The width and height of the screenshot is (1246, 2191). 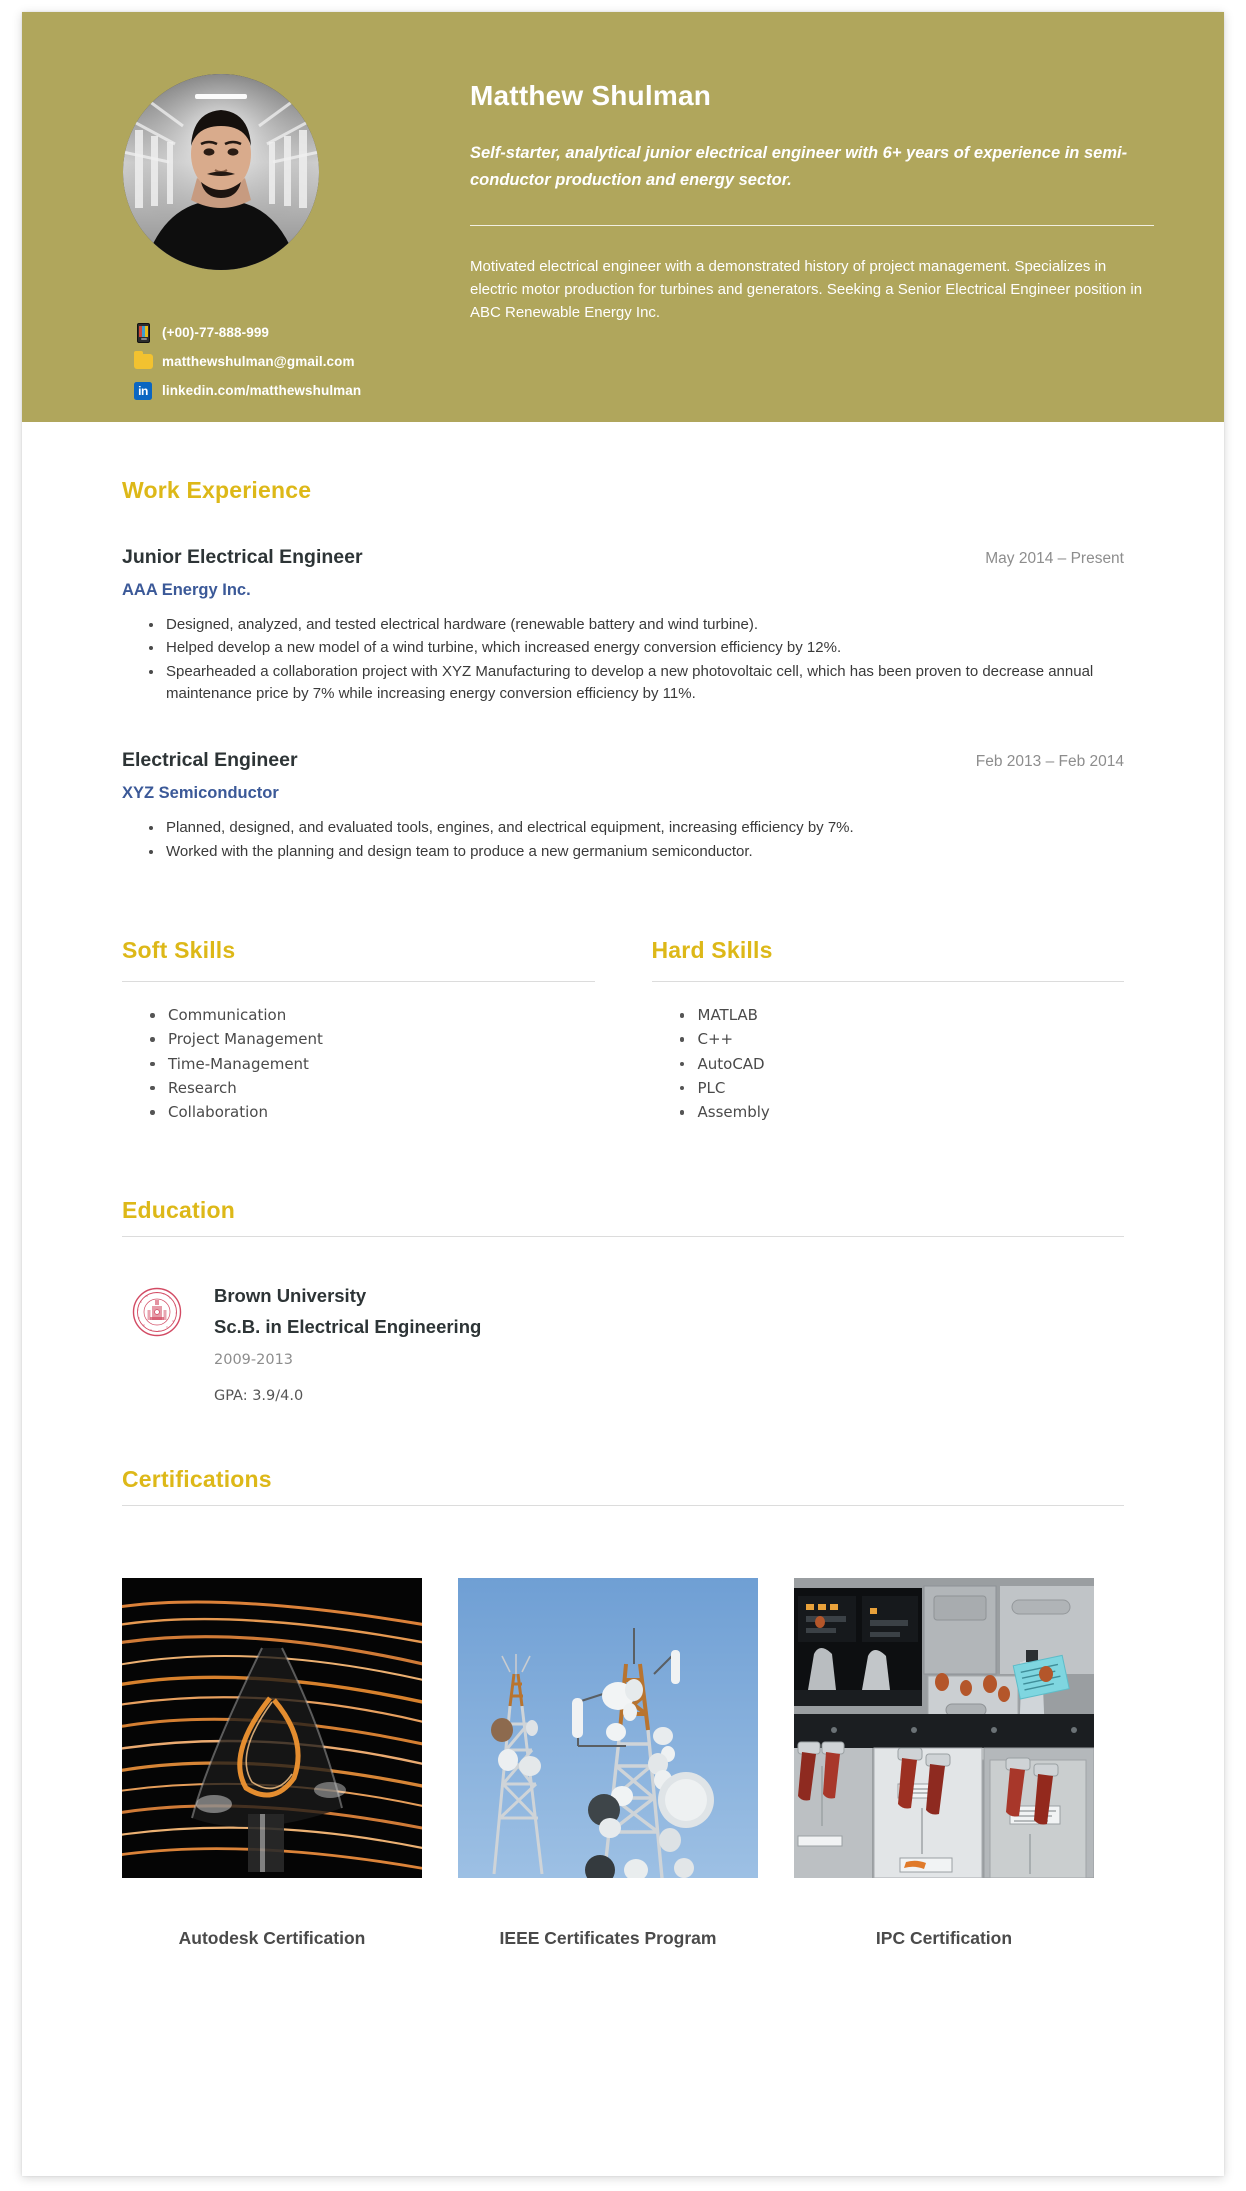 What do you see at coordinates (272, 1937) in the screenshot?
I see `certification-label: Autodesk Certification` at bounding box center [272, 1937].